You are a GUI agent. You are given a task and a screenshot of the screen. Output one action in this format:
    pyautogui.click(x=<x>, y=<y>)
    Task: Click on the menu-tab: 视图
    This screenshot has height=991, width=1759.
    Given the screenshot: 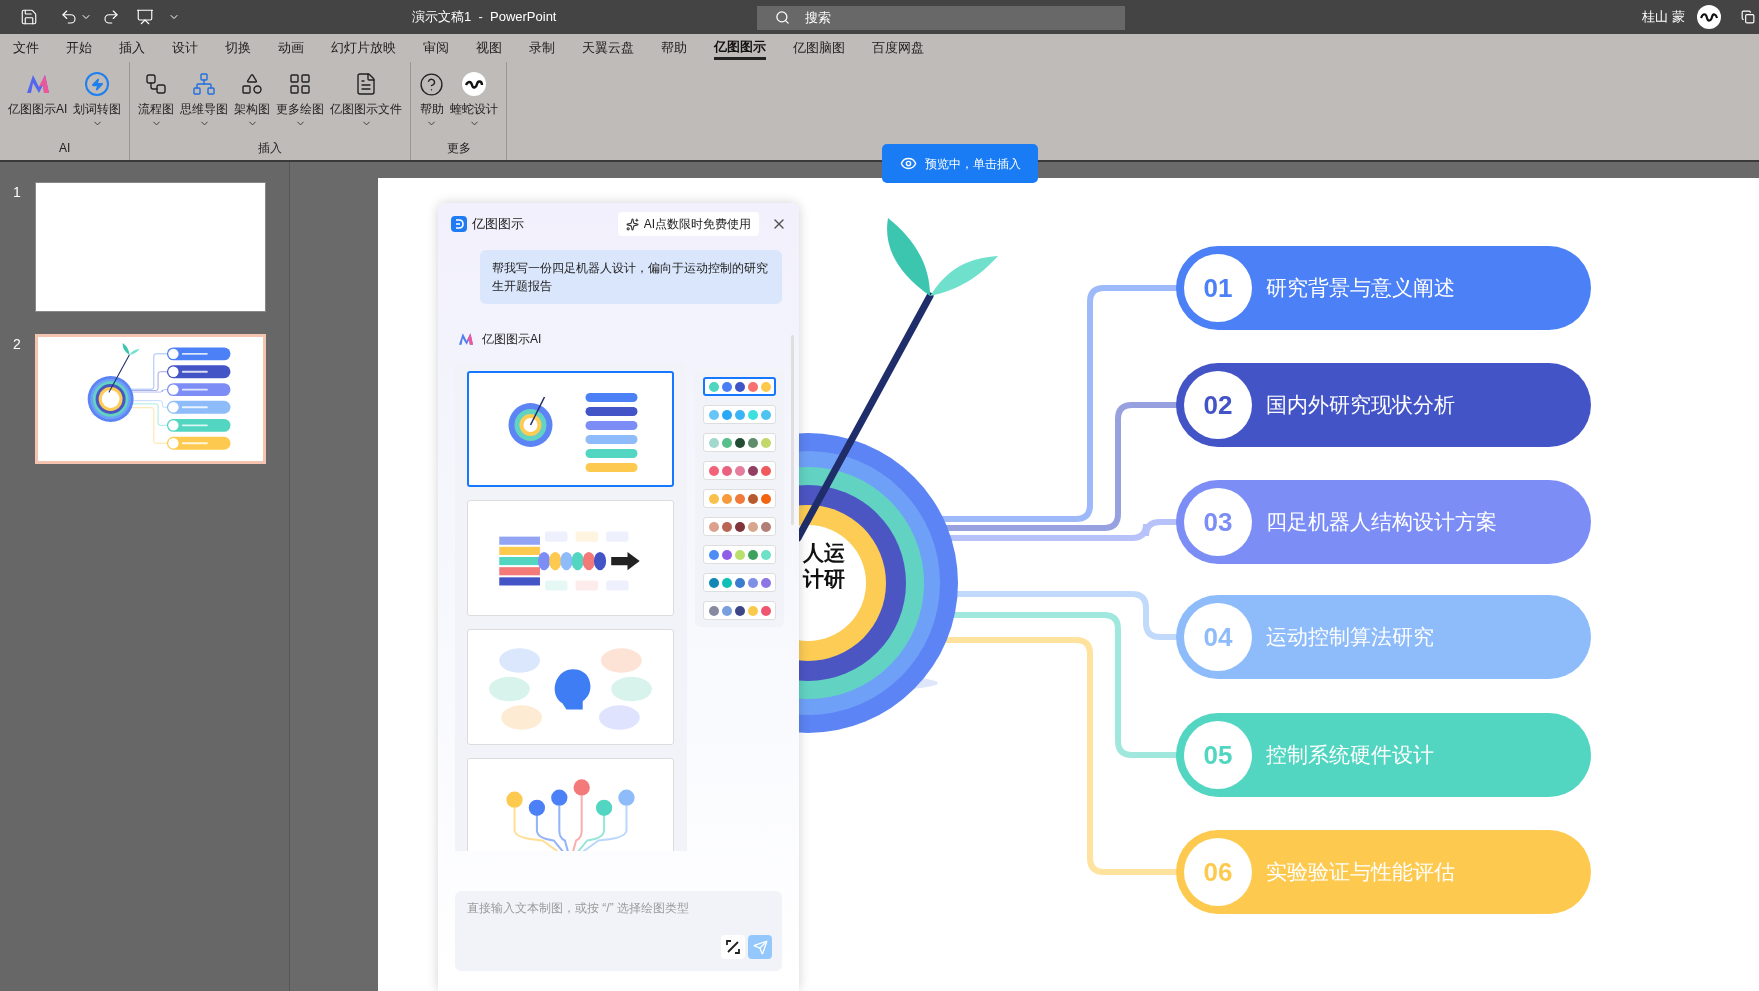 What is the action you would take?
    pyautogui.click(x=489, y=48)
    